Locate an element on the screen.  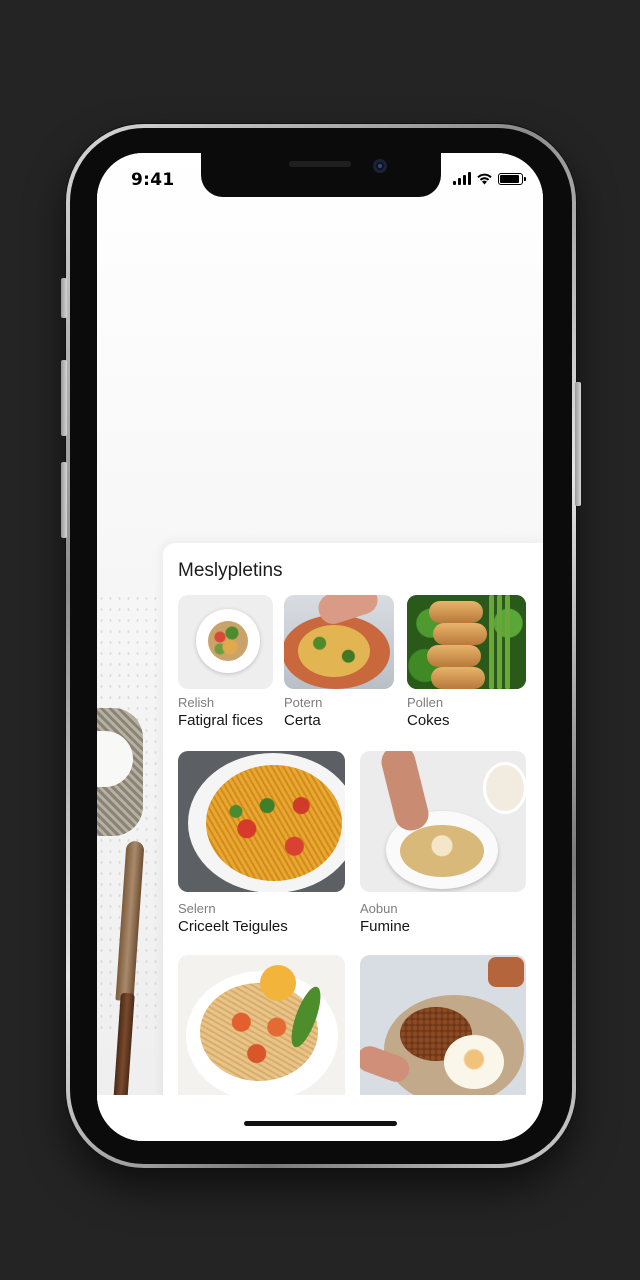
recipe-category: Pollen is located at coordinates (425, 702).